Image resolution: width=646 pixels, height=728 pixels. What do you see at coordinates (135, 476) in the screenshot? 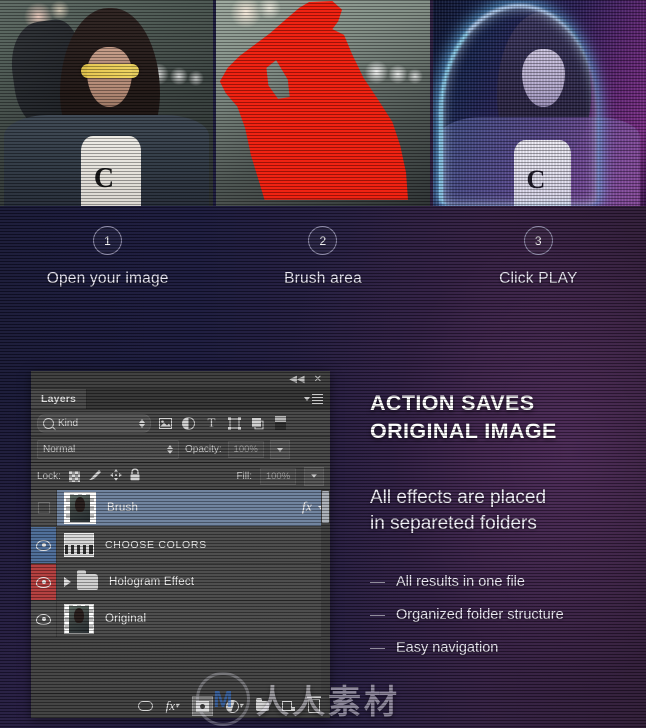
I see `lock-all-icon` at bounding box center [135, 476].